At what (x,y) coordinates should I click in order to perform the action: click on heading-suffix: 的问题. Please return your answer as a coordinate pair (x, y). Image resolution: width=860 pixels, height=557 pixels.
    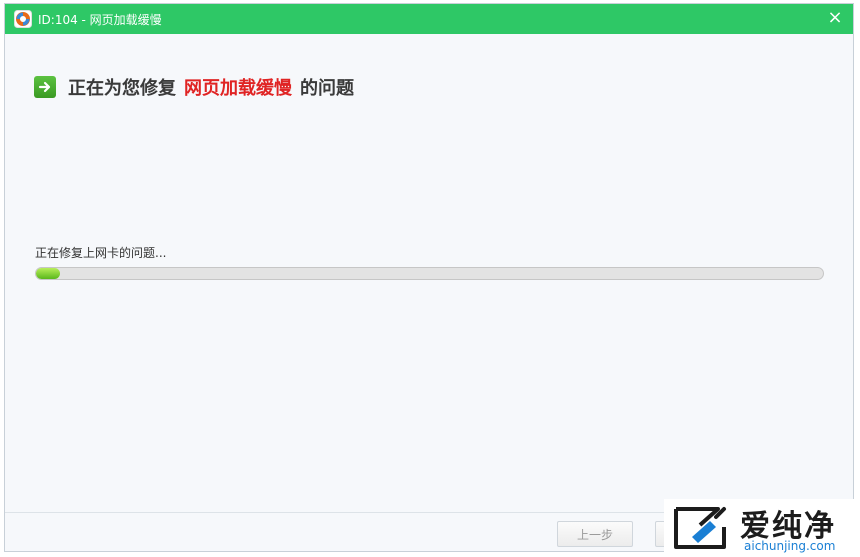
    Looking at the image, I should click on (327, 88).